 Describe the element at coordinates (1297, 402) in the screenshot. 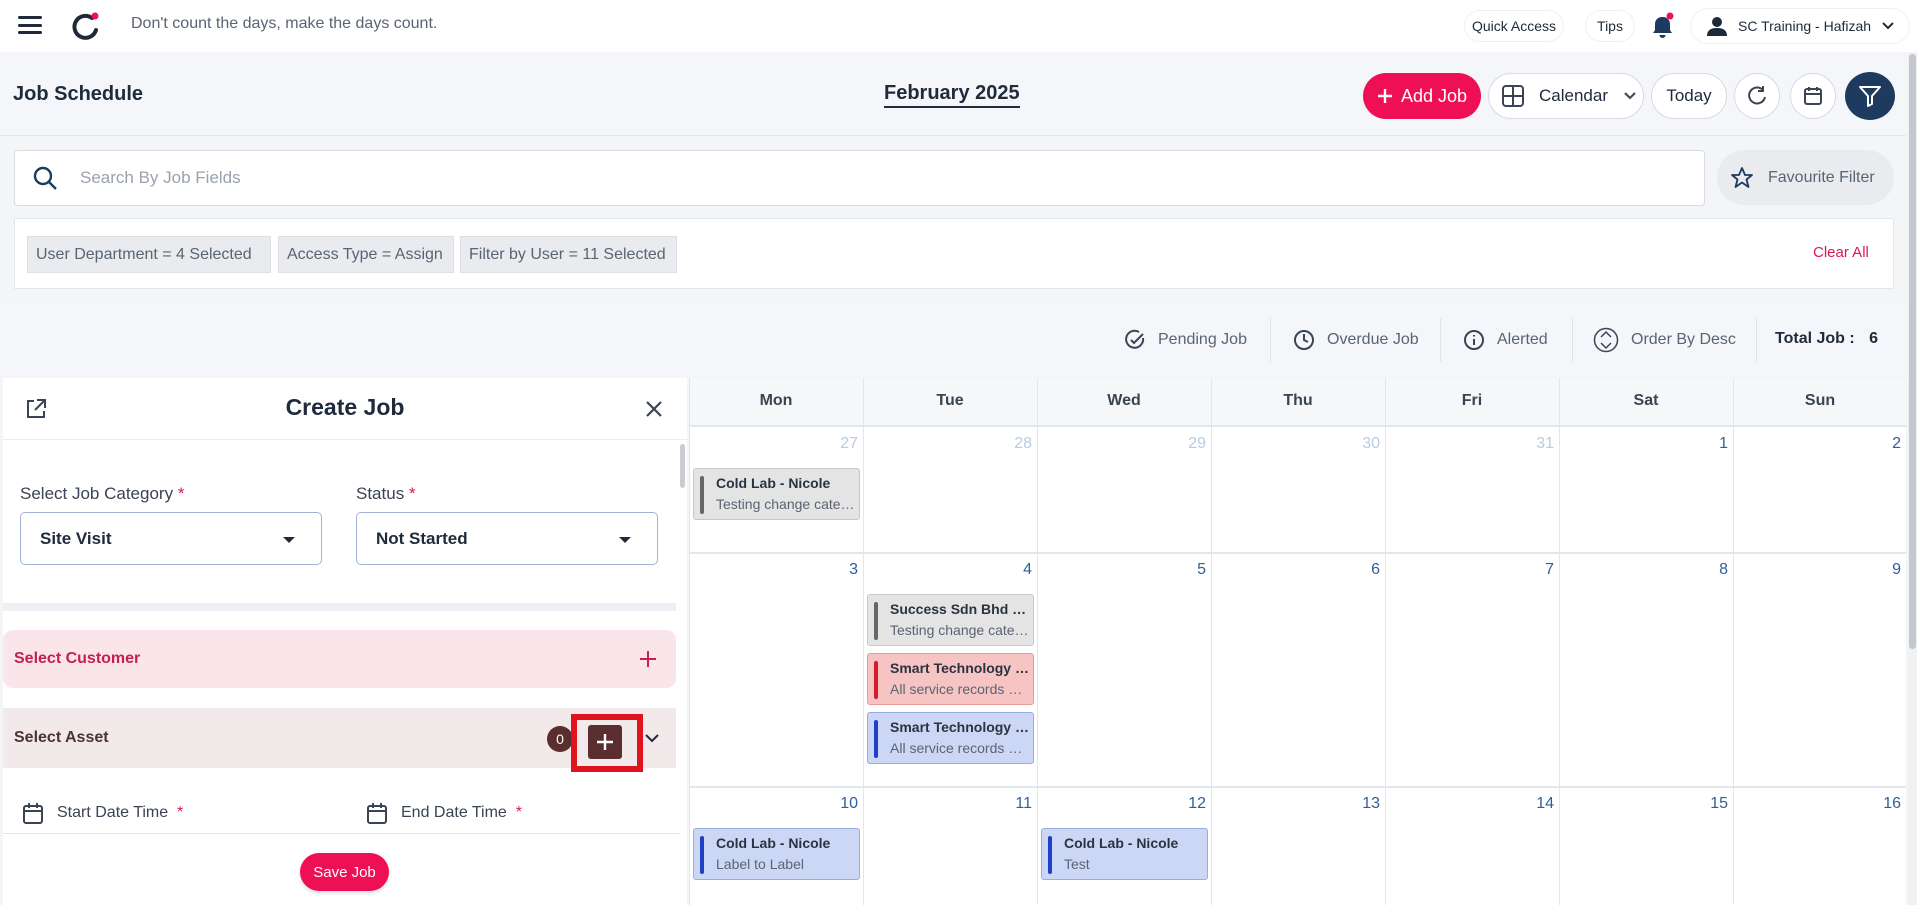

I see `calendar-header: Mon Tue Wed Thu Fri Sat Sun` at that location.